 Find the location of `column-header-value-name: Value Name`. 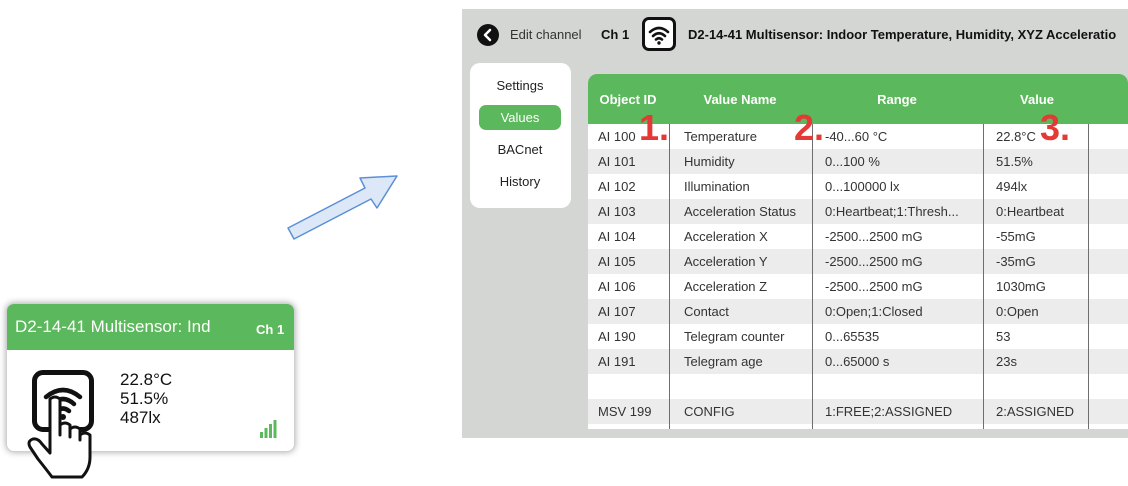

column-header-value-name: Value Name is located at coordinates (740, 99).